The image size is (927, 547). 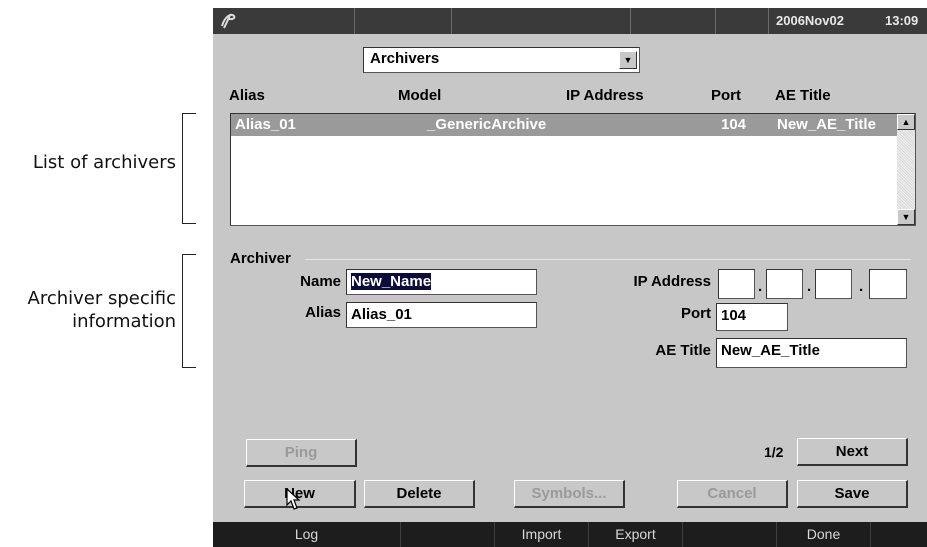 I want to click on column-header-ip: IP Address, so click(x=605, y=95).